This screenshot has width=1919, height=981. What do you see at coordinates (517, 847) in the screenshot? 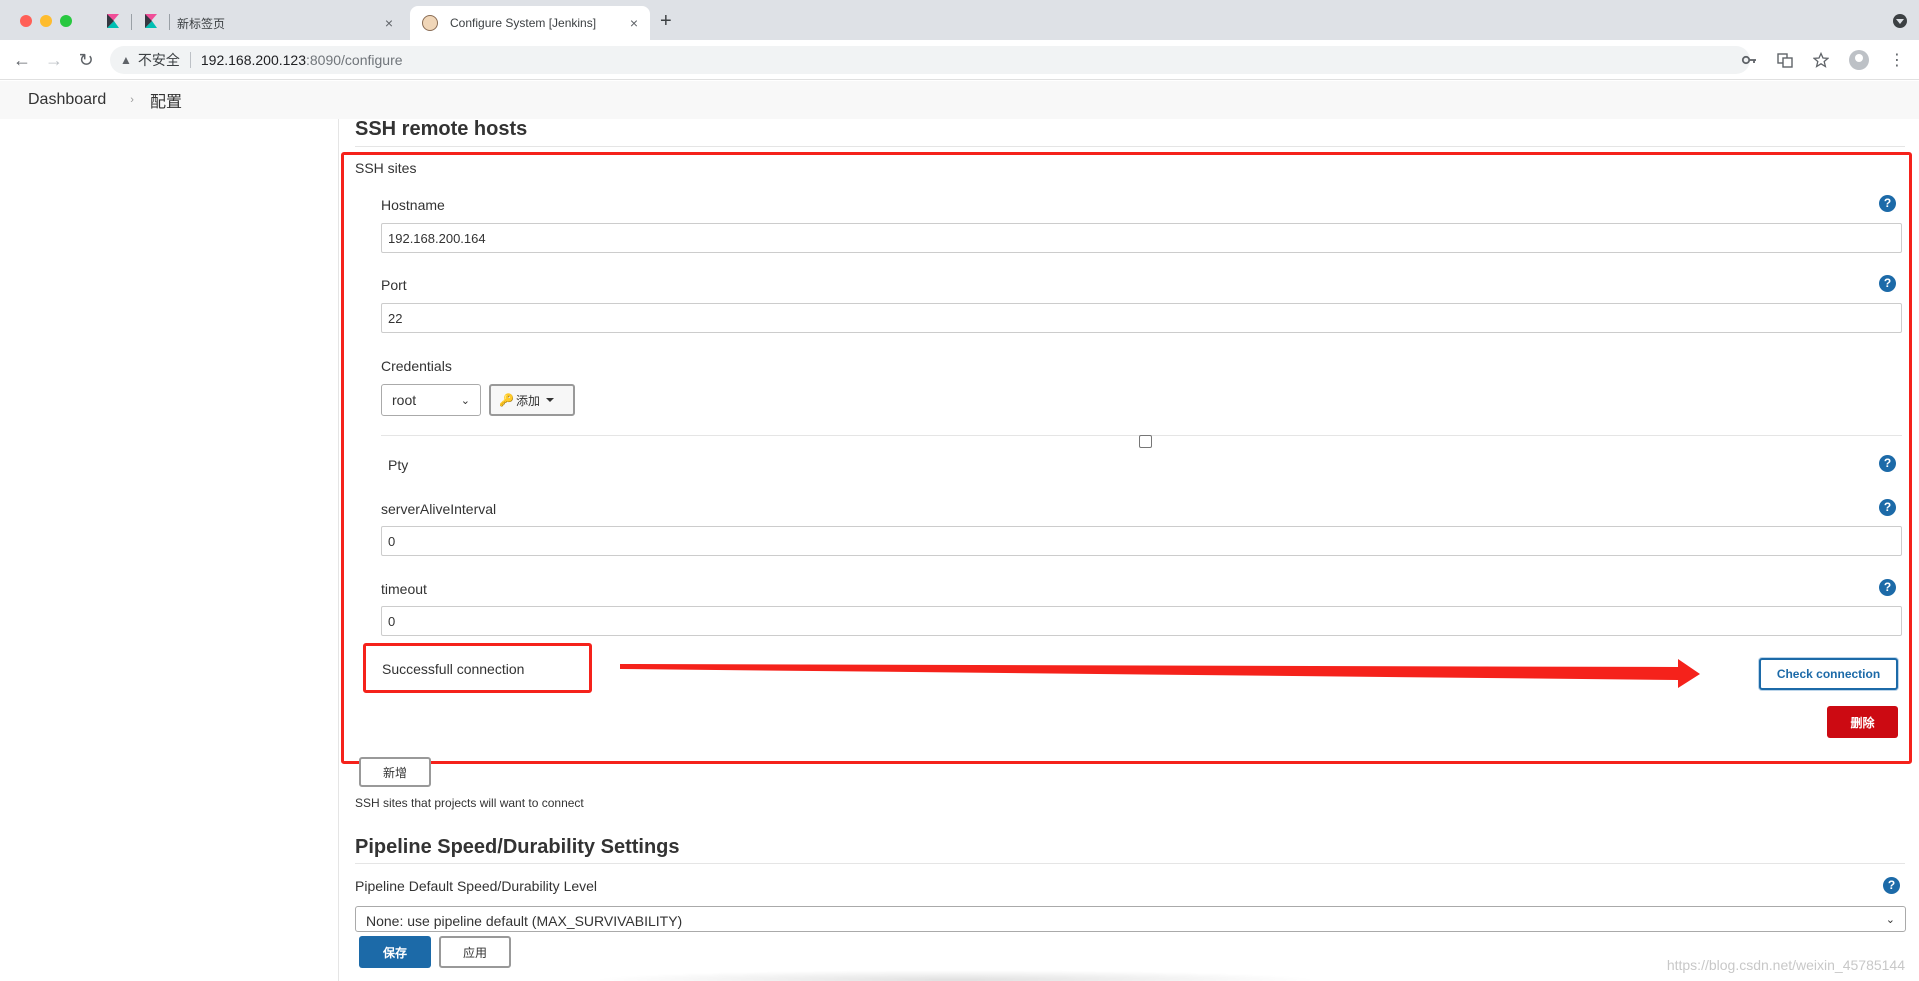
I see `section-title-pipeline: Pipeline Speed/Durability Settings` at bounding box center [517, 847].